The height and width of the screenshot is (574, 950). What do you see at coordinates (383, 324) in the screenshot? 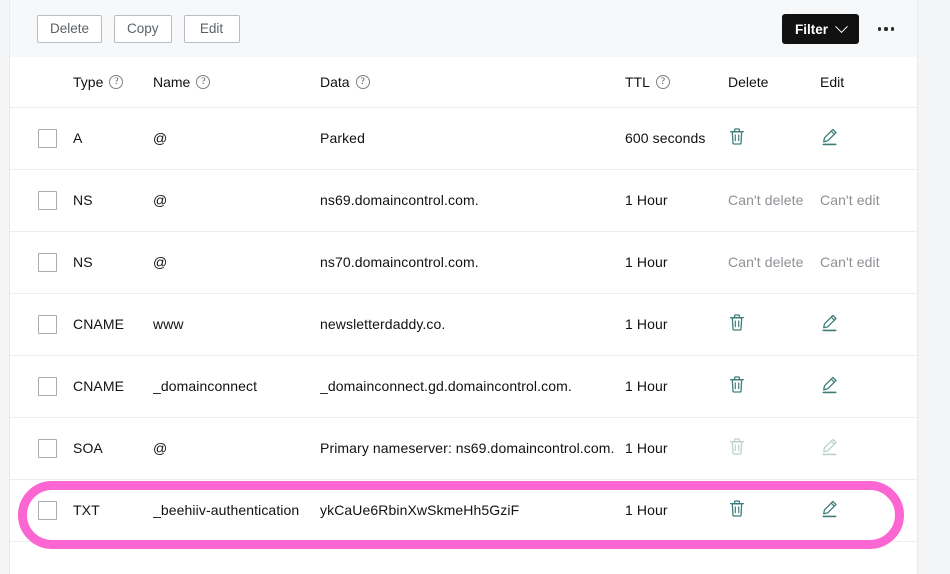
I see `record-data-value: newsletterdaddy.co.` at bounding box center [383, 324].